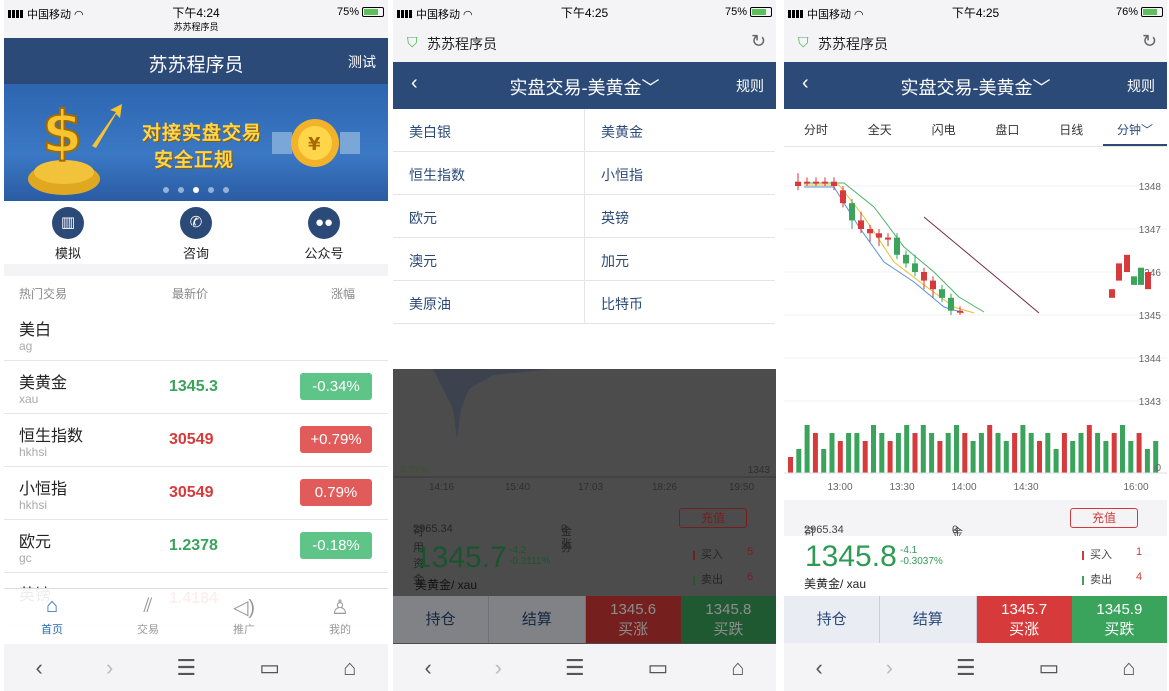 The height and width of the screenshot is (691, 1169). What do you see at coordinates (723, 554) in the screenshot?
I see `buy-orders: 买入 5` at bounding box center [723, 554].